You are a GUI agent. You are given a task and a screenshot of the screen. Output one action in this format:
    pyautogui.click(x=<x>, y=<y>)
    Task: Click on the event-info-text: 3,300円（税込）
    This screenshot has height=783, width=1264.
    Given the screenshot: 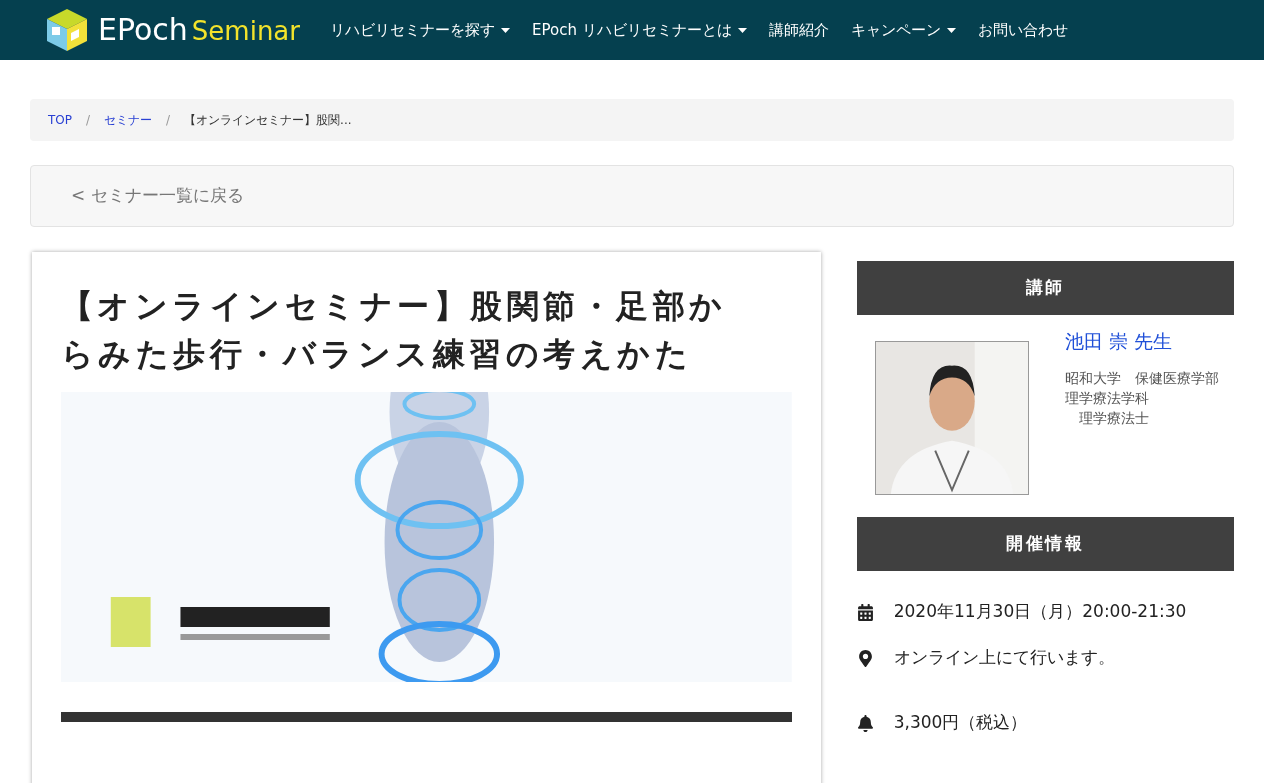 What is the action you would take?
    pyautogui.click(x=960, y=723)
    